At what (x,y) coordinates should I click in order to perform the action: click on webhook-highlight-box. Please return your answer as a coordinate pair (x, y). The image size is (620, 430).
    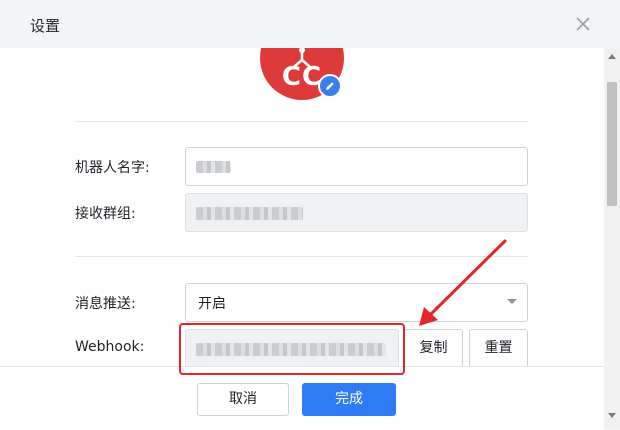
    Looking at the image, I should click on (292, 349).